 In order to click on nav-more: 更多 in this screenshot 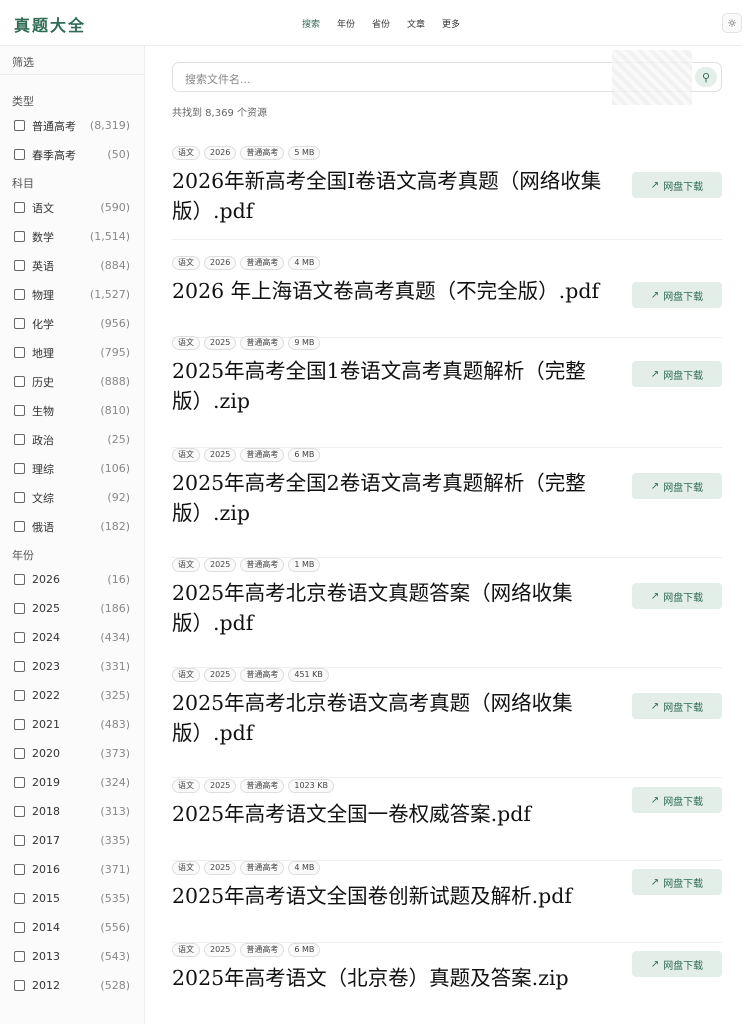, I will do `click(457, 23)`.